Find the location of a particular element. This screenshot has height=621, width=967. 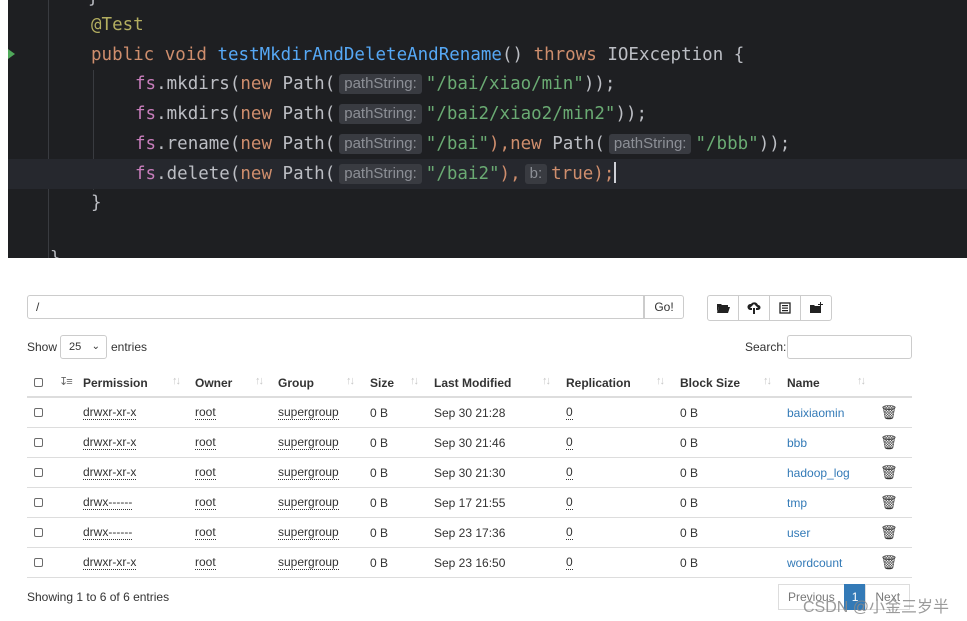

name-link: hadoop_log is located at coordinates (818, 473).